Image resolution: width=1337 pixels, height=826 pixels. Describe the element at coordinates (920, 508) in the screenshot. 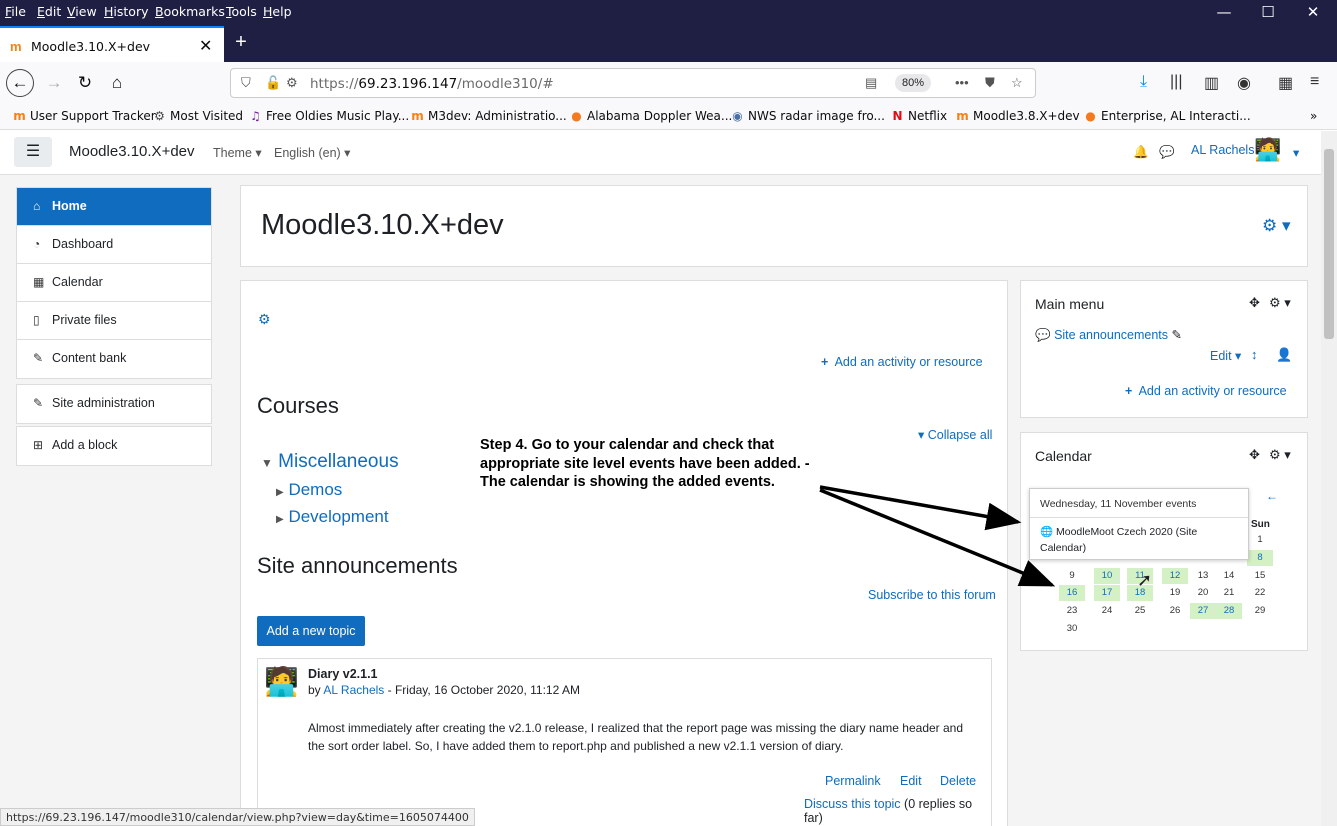

I see `arrow-to-popup` at that location.